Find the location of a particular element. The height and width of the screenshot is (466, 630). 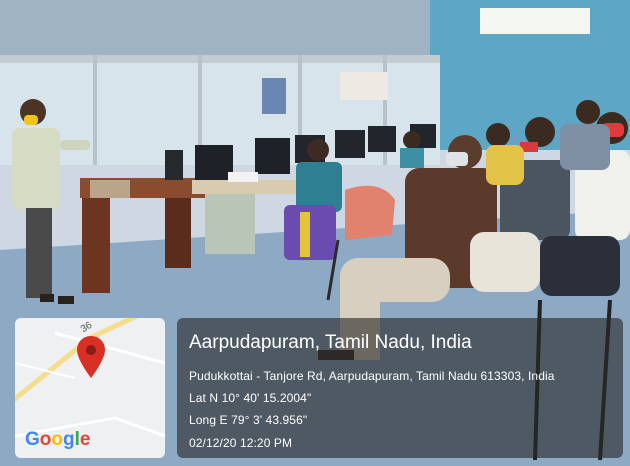

orange-chair is located at coordinates (370, 212).